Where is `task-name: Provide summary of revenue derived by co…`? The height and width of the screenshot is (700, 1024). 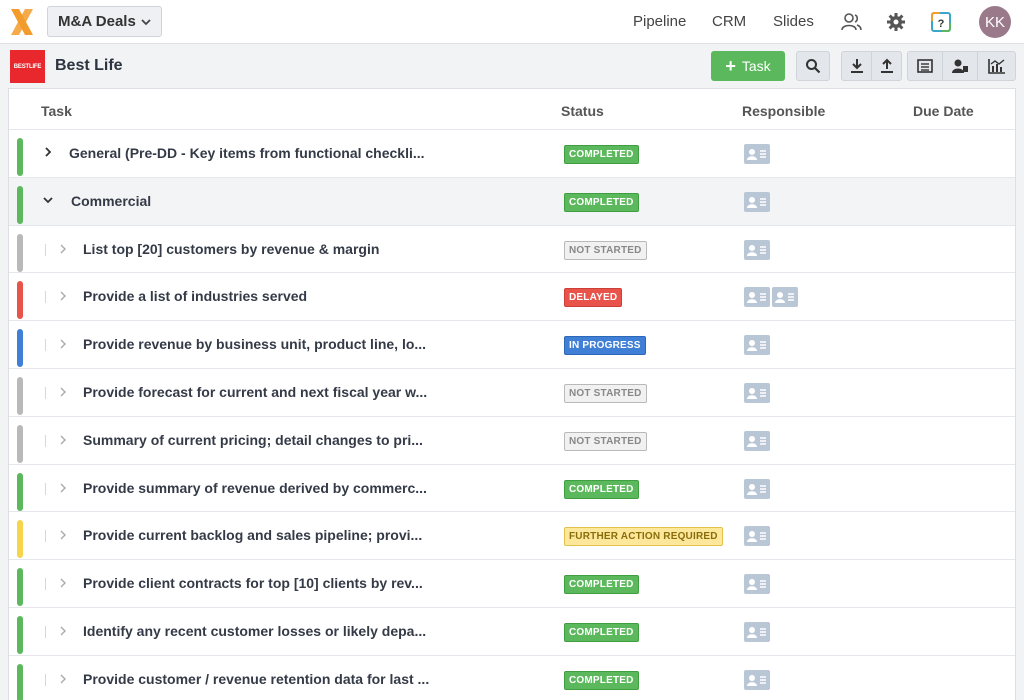 task-name: Provide summary of revenue derived by co… is located at coordinates (255, 488).